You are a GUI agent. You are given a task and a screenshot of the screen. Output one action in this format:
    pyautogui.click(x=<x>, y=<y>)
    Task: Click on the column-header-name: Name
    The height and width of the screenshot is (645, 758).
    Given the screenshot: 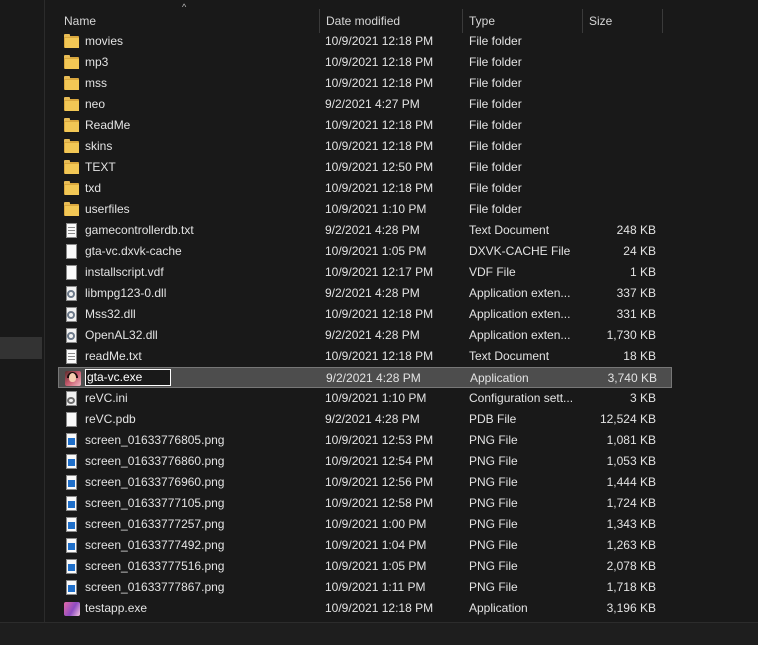 What is the action you would take?
    pyautogui.click(x=189, y=21)
    